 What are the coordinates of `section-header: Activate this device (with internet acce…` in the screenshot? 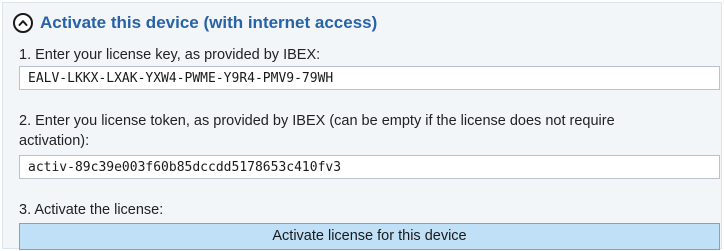 It's located at (195, 23).